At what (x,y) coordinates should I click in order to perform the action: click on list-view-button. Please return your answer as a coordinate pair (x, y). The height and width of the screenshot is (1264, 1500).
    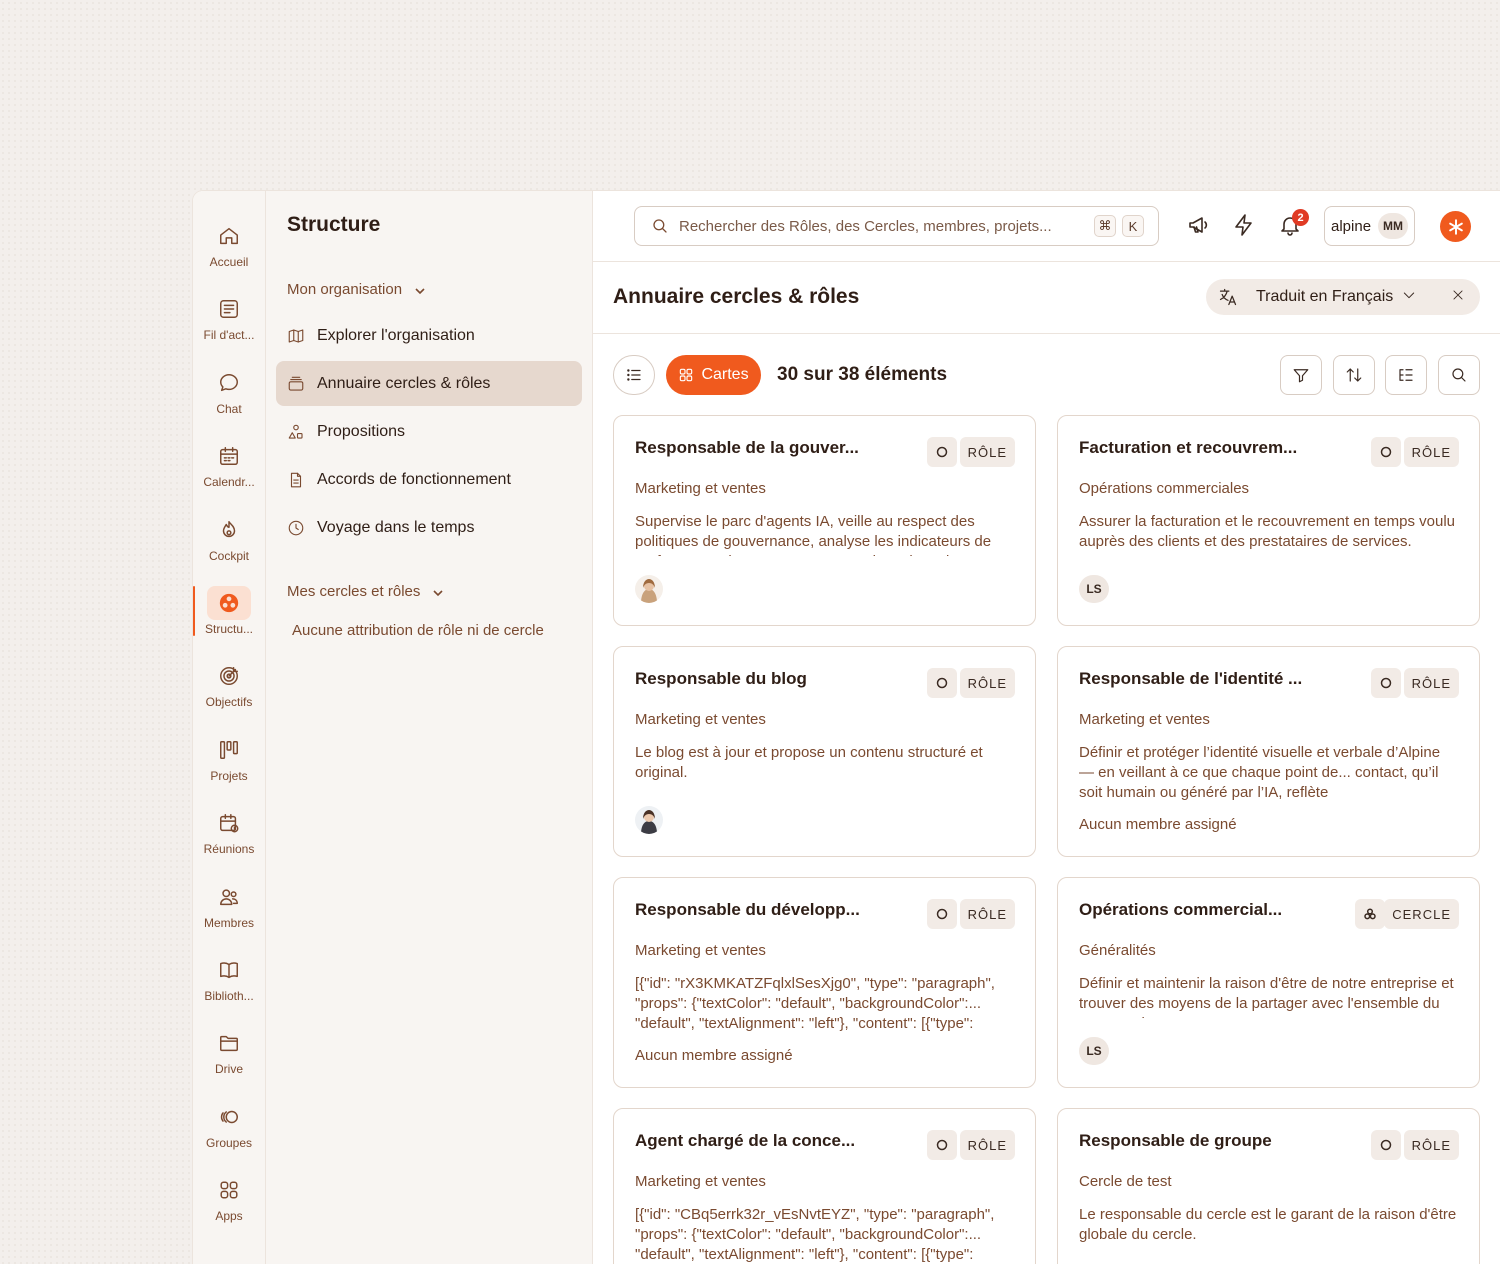
    Looking at the image, I should click on (634, 375).